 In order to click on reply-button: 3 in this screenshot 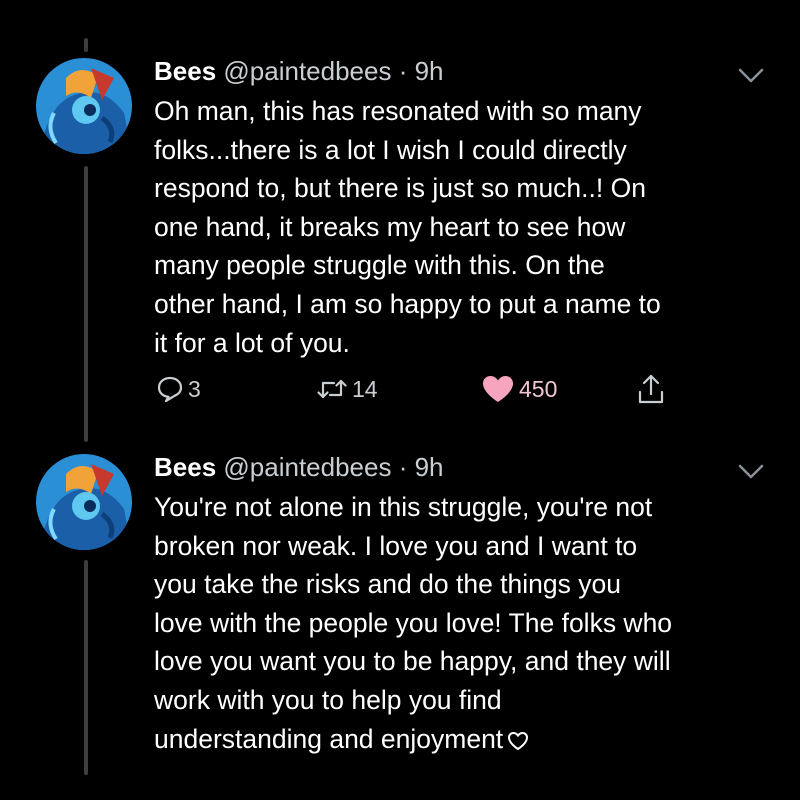, I will do `click(178, 389)`.